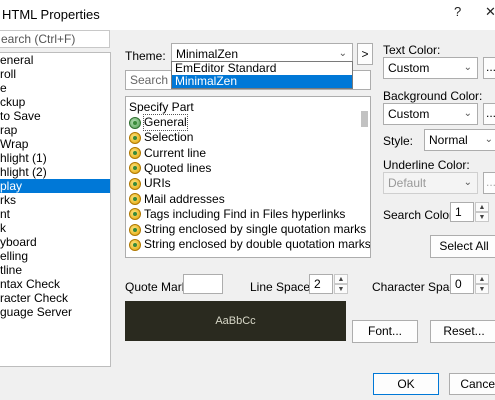 The image size is (495, 400). Describe the element at coordinates (457, 11) in the screenshot. I see `help-button: ?` at that location.